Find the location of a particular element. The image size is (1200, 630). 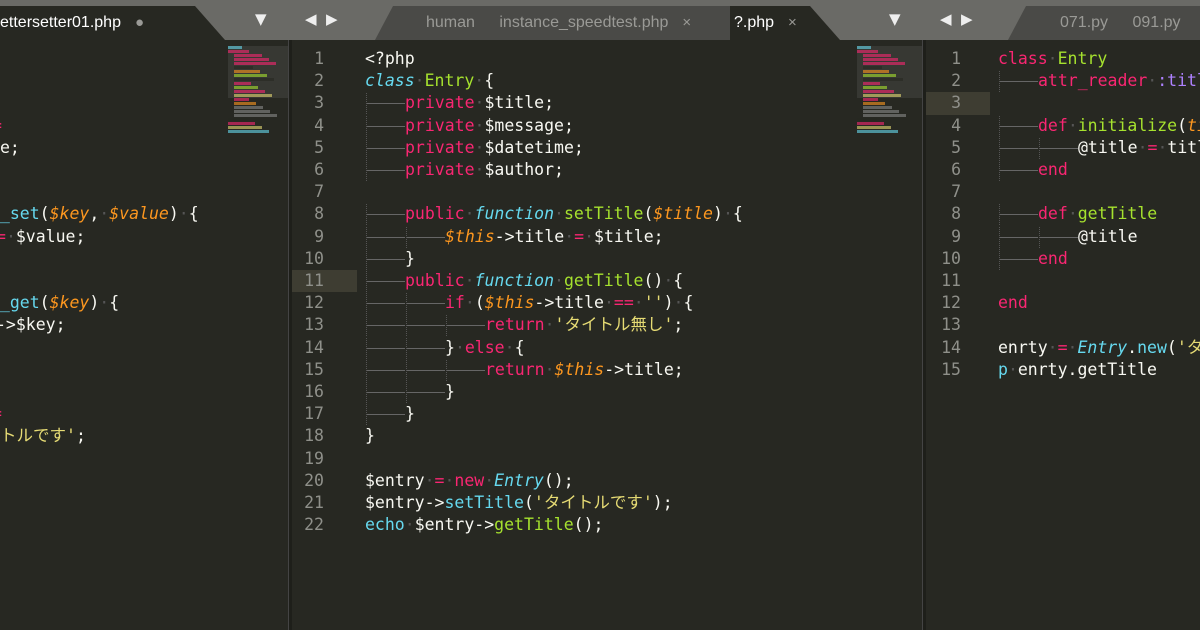

code-line: 19 is located at coordinates (607, 459).